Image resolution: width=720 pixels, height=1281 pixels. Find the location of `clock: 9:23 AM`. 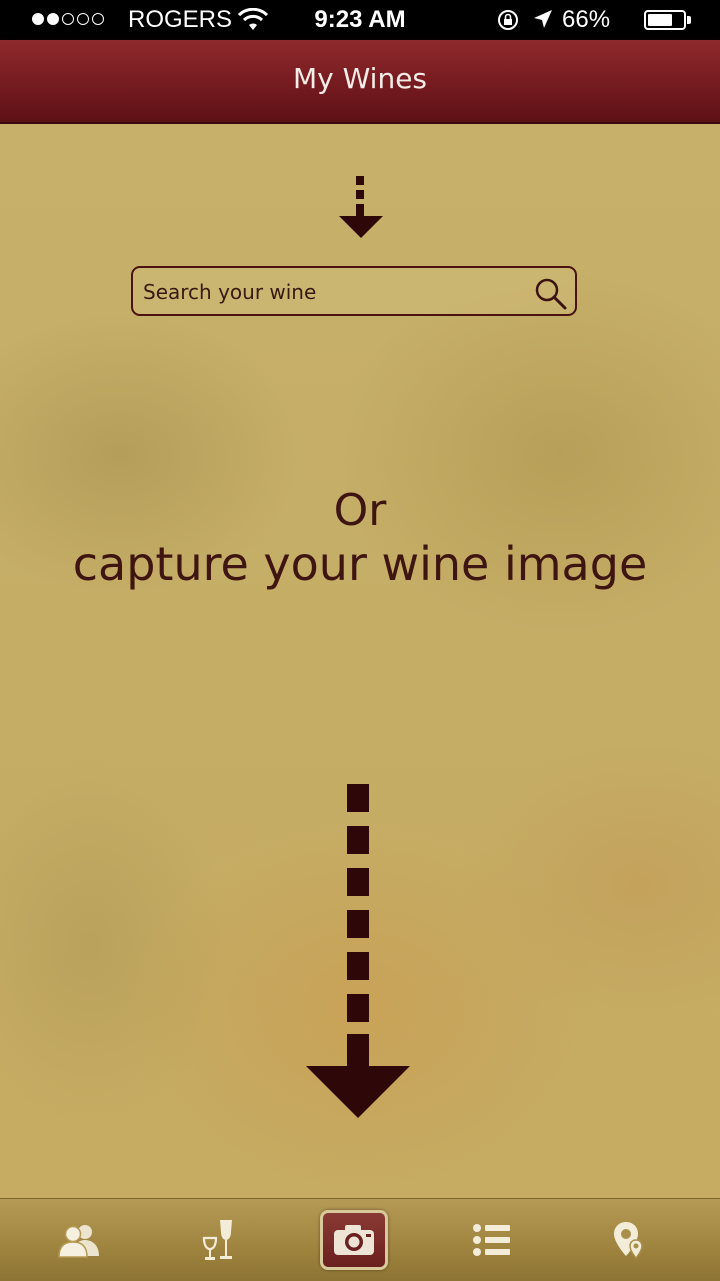

clock: 9:23 AM is located at coordinates (360, 19).